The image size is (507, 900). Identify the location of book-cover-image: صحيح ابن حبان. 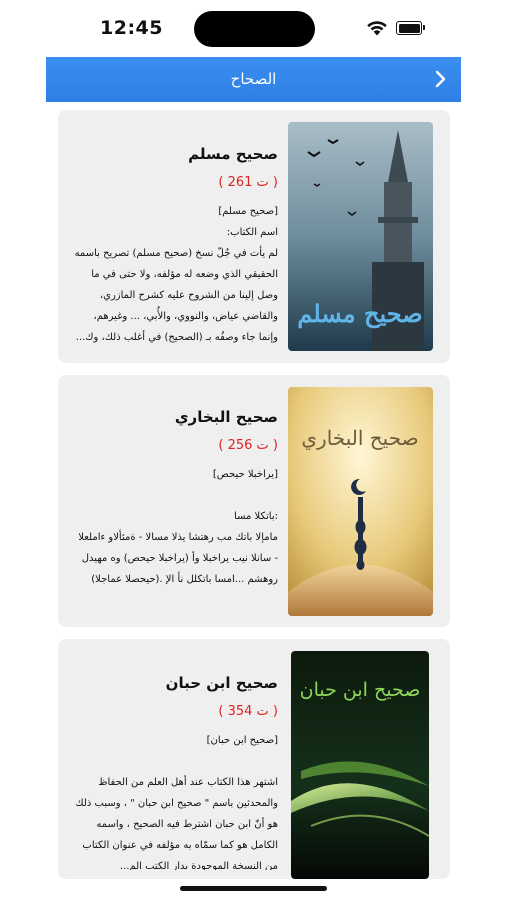
(360, 765).